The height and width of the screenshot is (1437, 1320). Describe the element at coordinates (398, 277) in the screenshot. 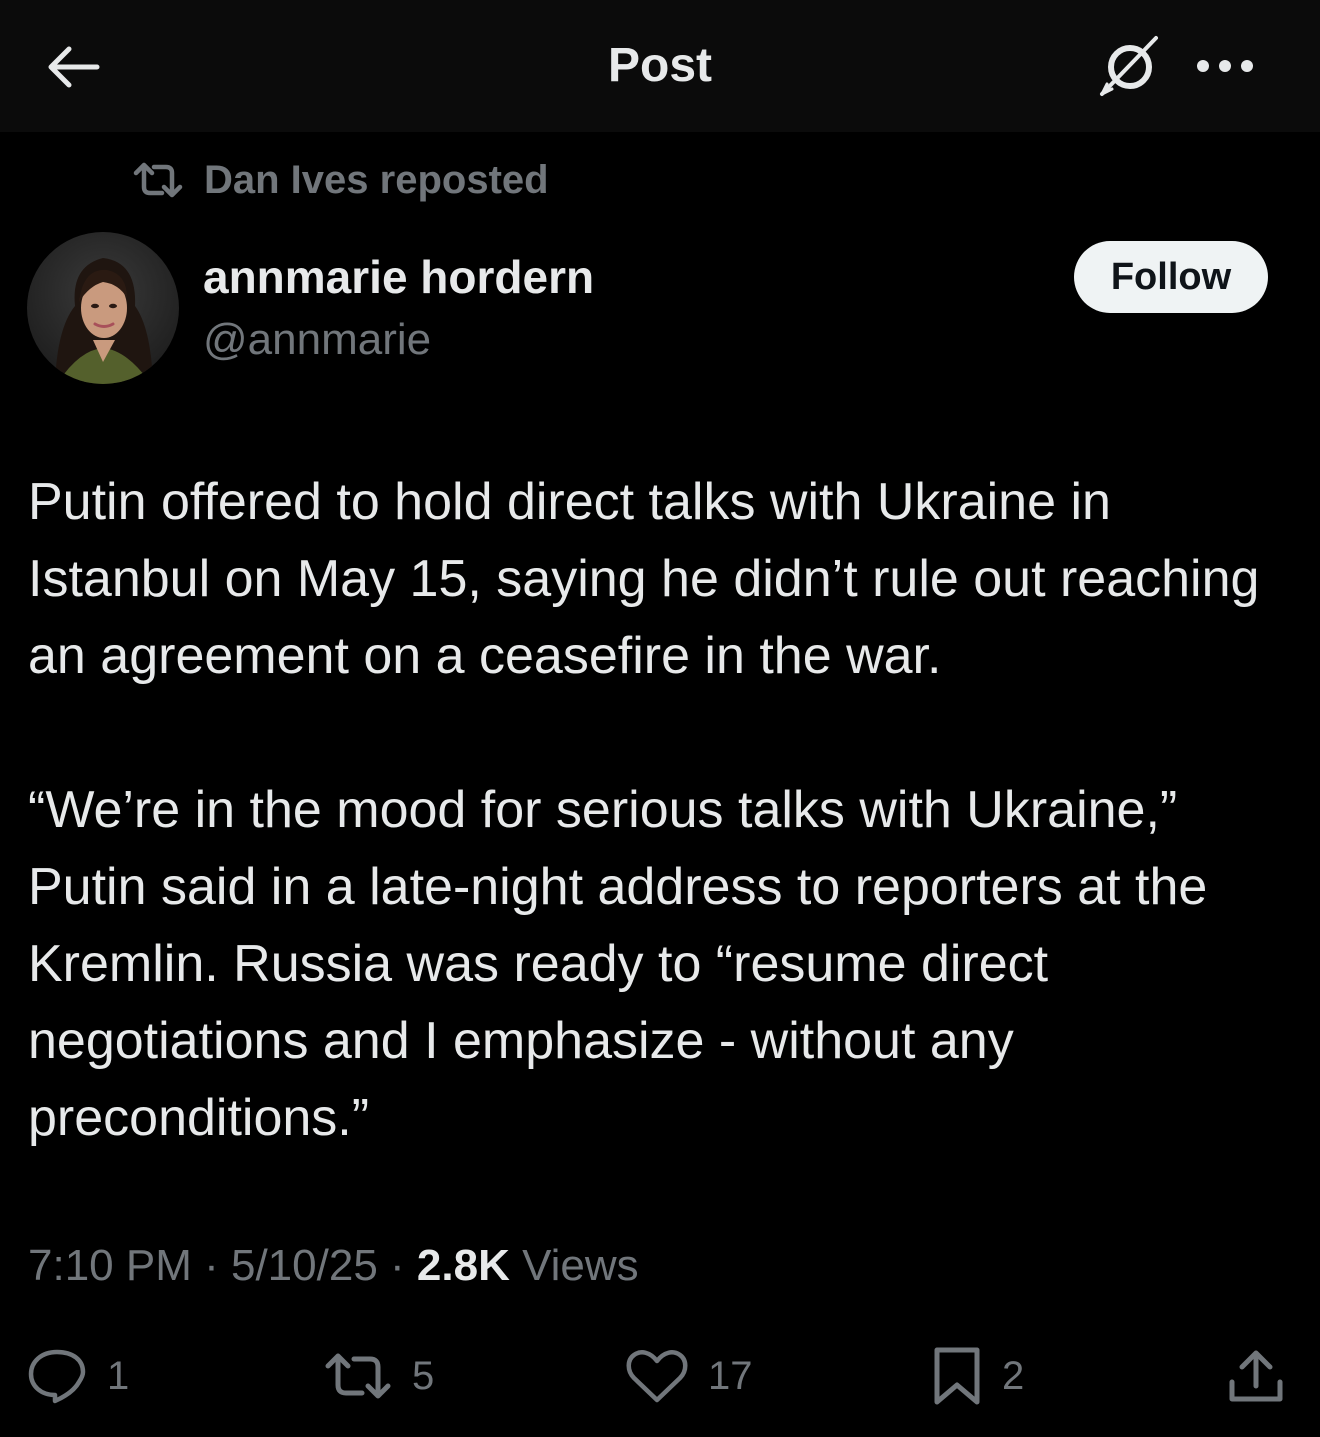

I see `display-name: annmarie hordern` at that location.